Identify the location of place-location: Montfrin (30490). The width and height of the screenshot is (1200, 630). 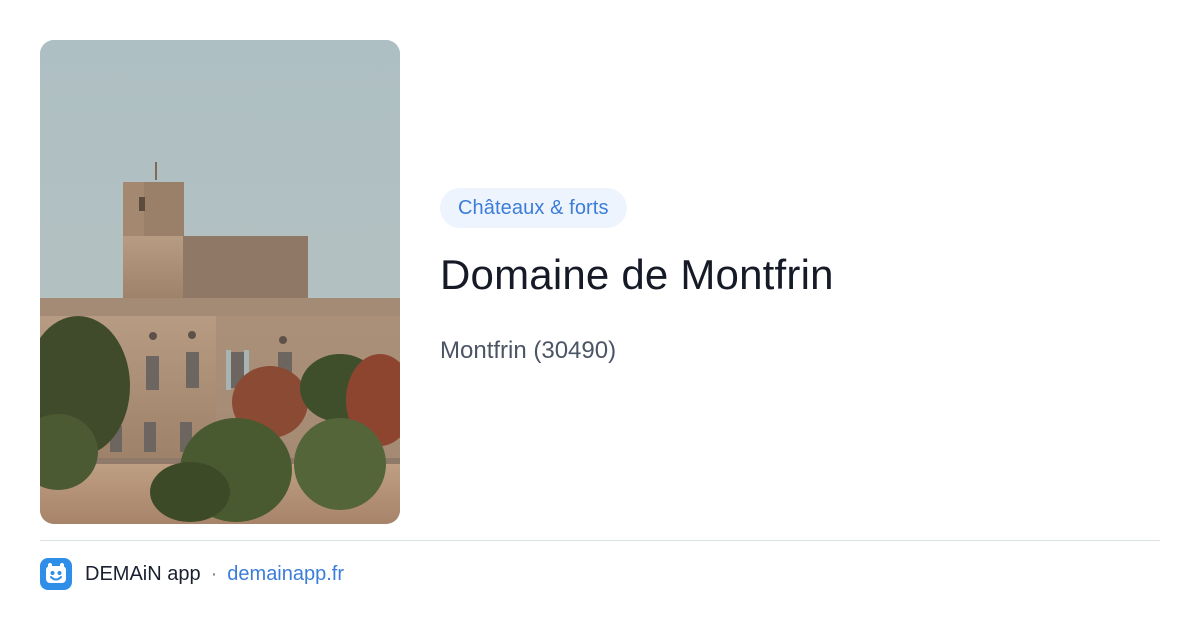
(528, 350).